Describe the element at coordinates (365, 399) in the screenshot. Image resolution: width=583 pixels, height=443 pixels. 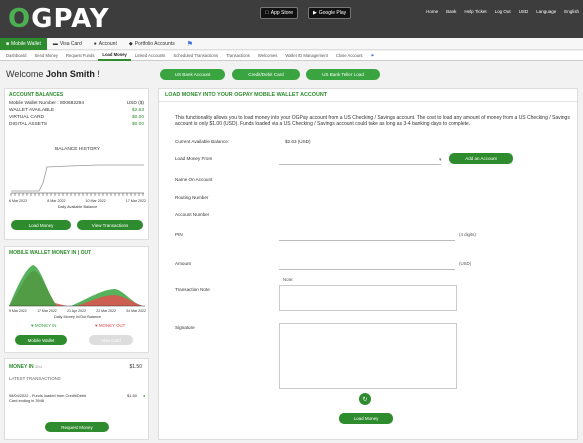
I see `refresh-icon: ↻` at that location.